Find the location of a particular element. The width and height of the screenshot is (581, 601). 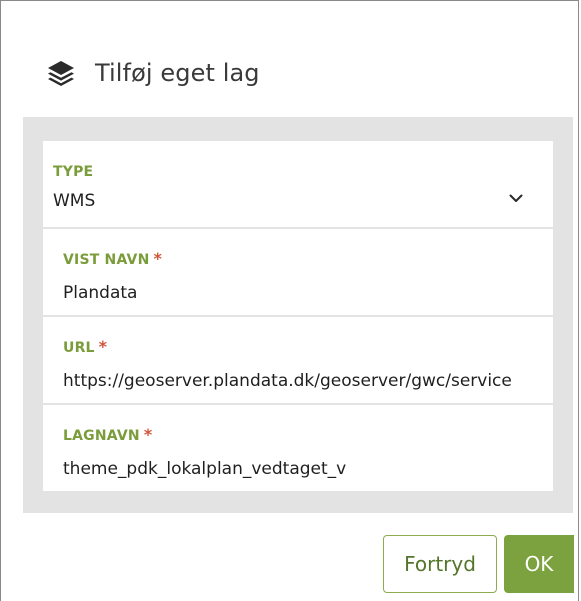

layers-icon is located at coordinates (61, 73).